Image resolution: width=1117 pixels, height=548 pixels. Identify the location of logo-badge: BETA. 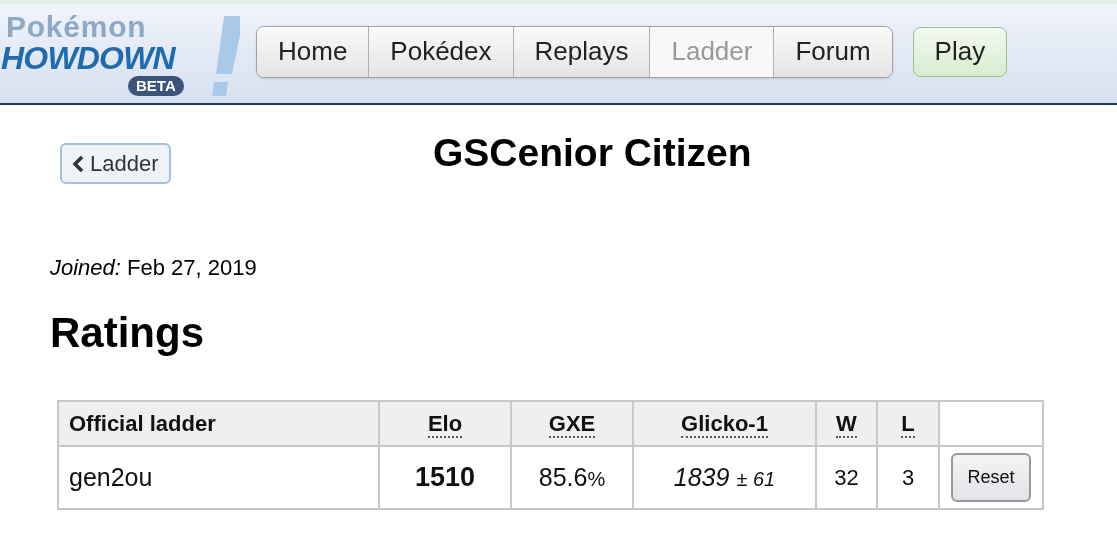
(156, 85).